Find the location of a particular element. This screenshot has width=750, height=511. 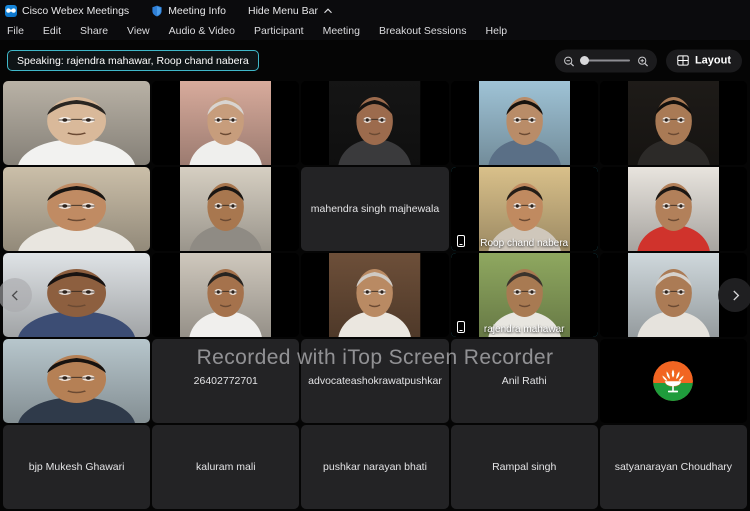

participant-tile: kaluram mali is located at coordinates (226, 467).